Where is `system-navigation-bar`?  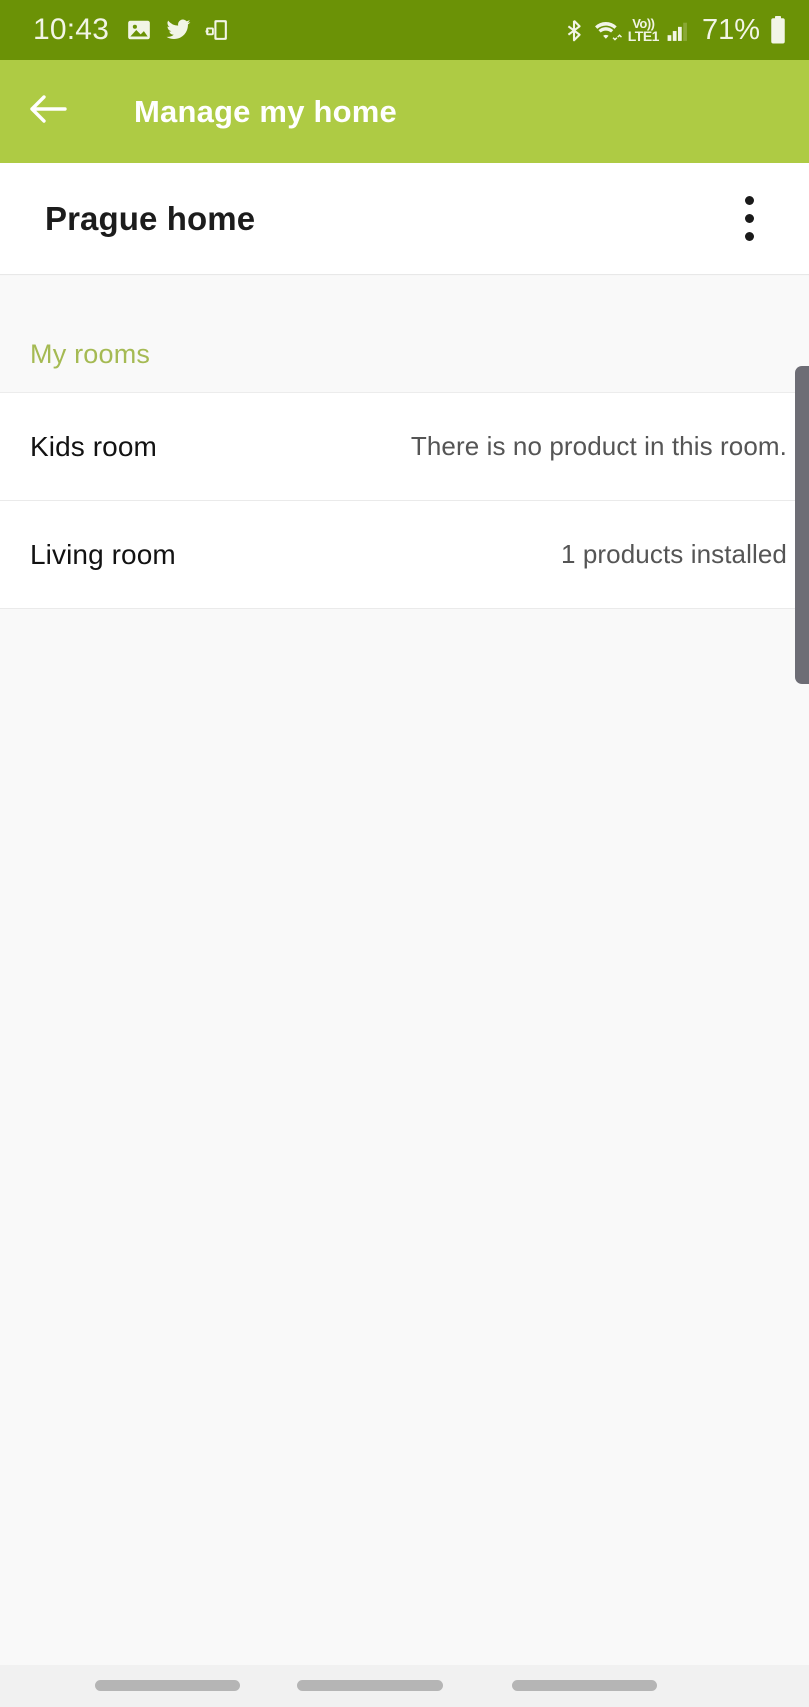 system-navigation-bar is located at coordinates (404, 1686).